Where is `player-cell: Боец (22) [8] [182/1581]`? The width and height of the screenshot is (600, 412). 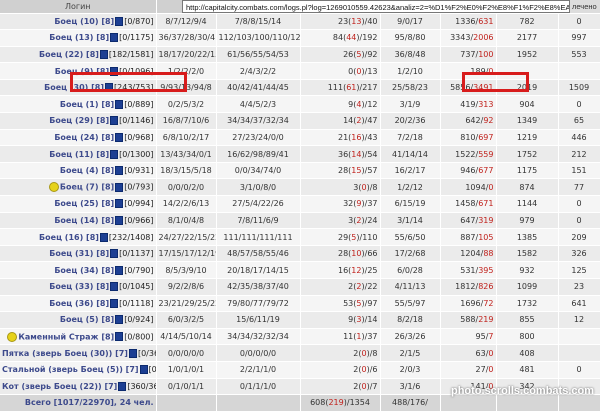
player-cell: Боец (22) [8] [182/1581] is located at coordinates (78, 55).